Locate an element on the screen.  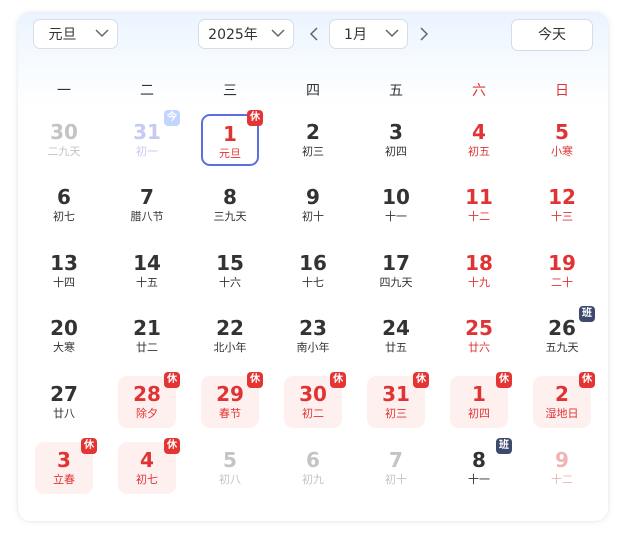
day-number: 25 is located at coordinates (479, 328).